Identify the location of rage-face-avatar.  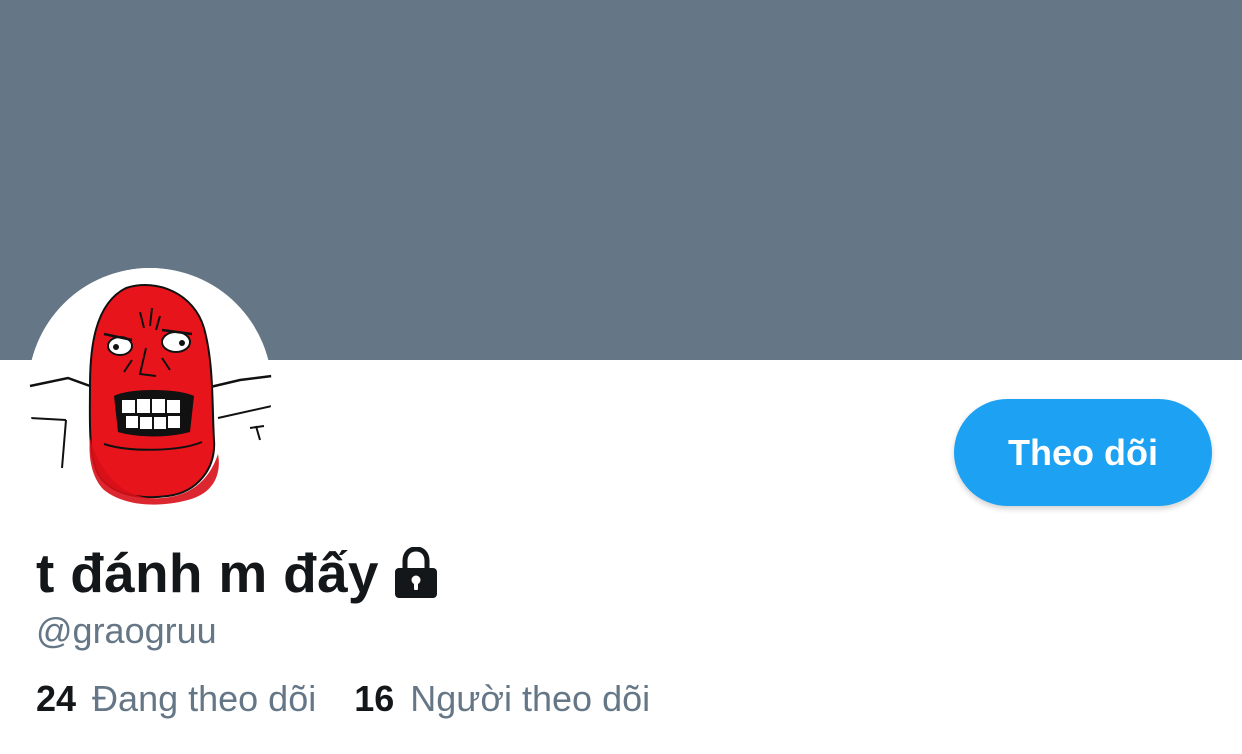
(150, 390).